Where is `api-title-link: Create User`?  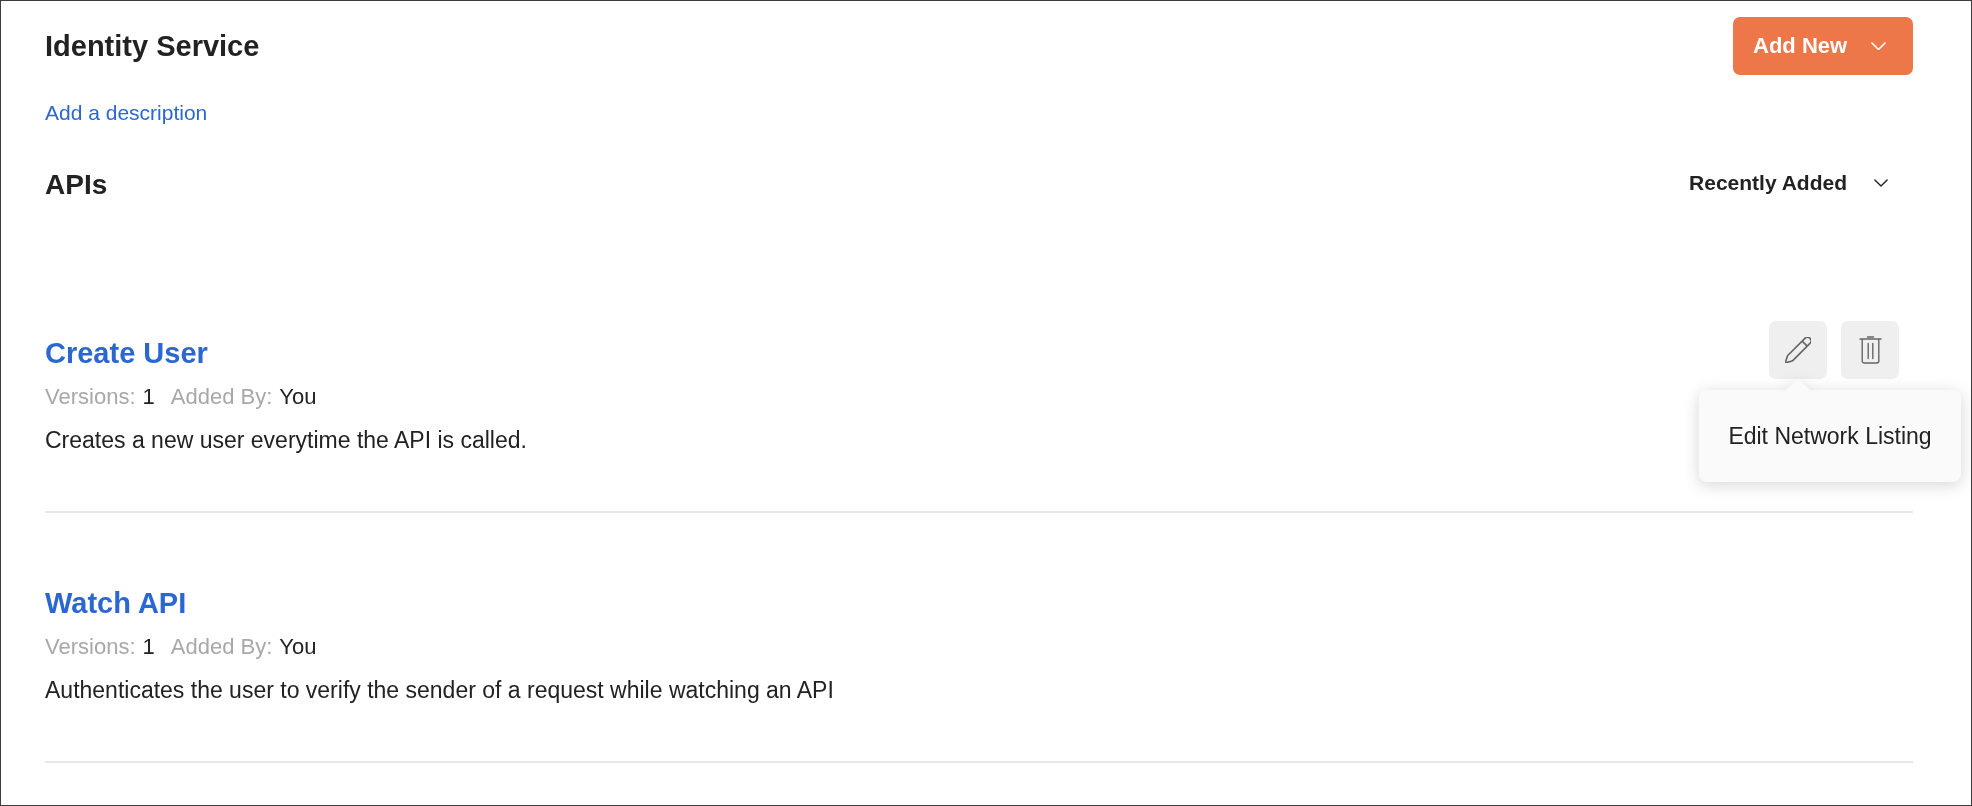
api-title-link: Create User is located at coordinates (126, 353).